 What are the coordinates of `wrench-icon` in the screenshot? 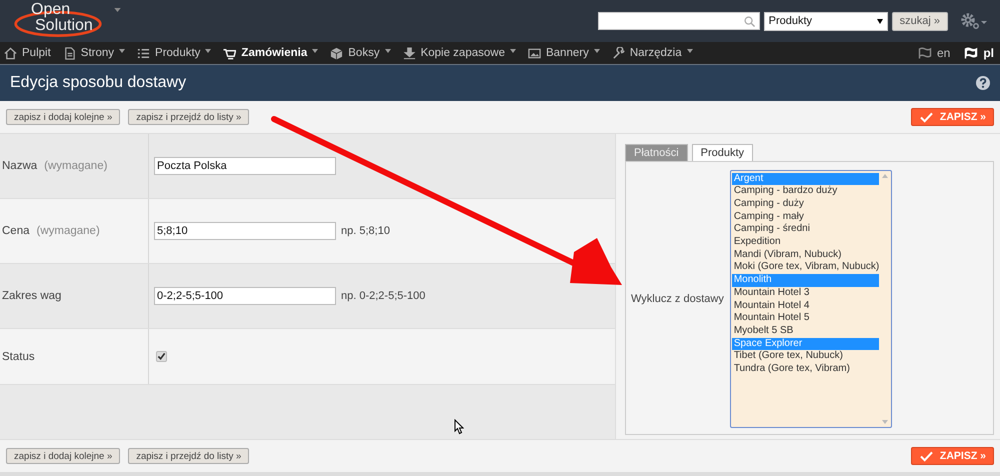 It's located at (618, 53).